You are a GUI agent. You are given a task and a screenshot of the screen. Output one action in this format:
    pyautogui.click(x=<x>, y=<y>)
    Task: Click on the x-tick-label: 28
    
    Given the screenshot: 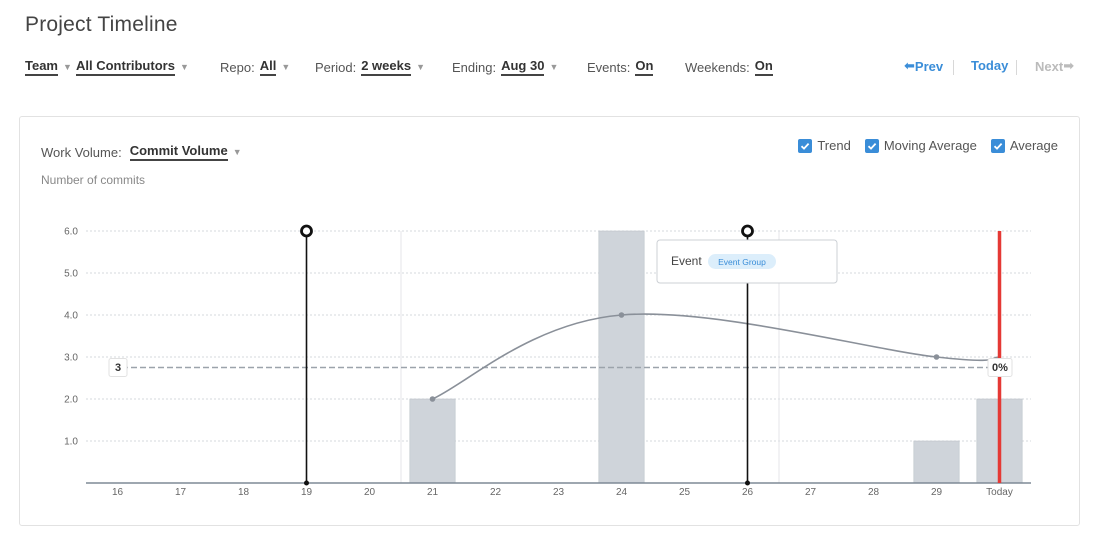 What is the action you would take?
    pyautogui.click(x=874, y=492)
    